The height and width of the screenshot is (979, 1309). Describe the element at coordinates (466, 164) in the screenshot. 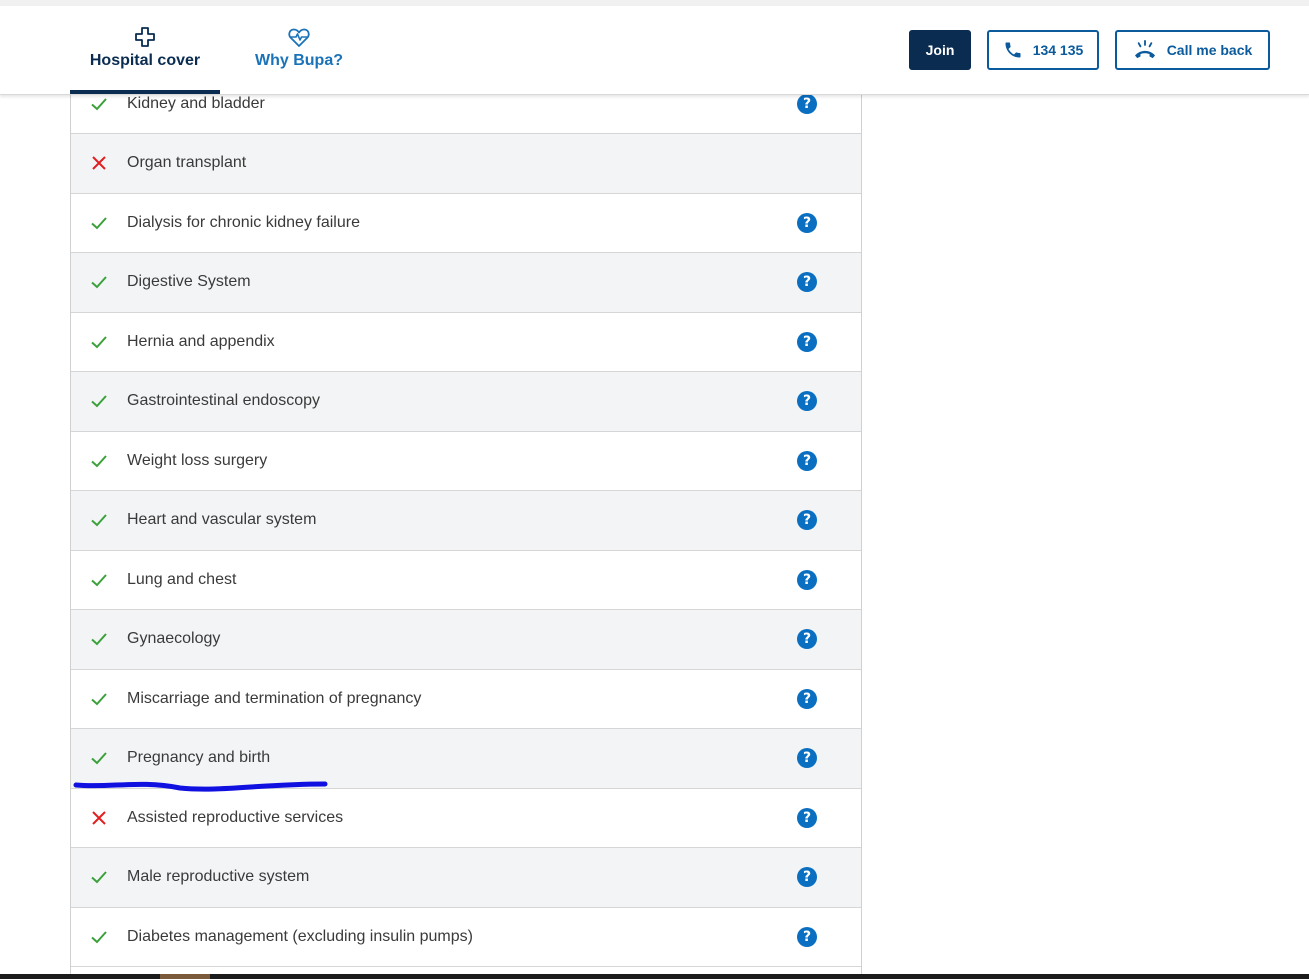

I see `cover-row: Organ transplant` at that location.